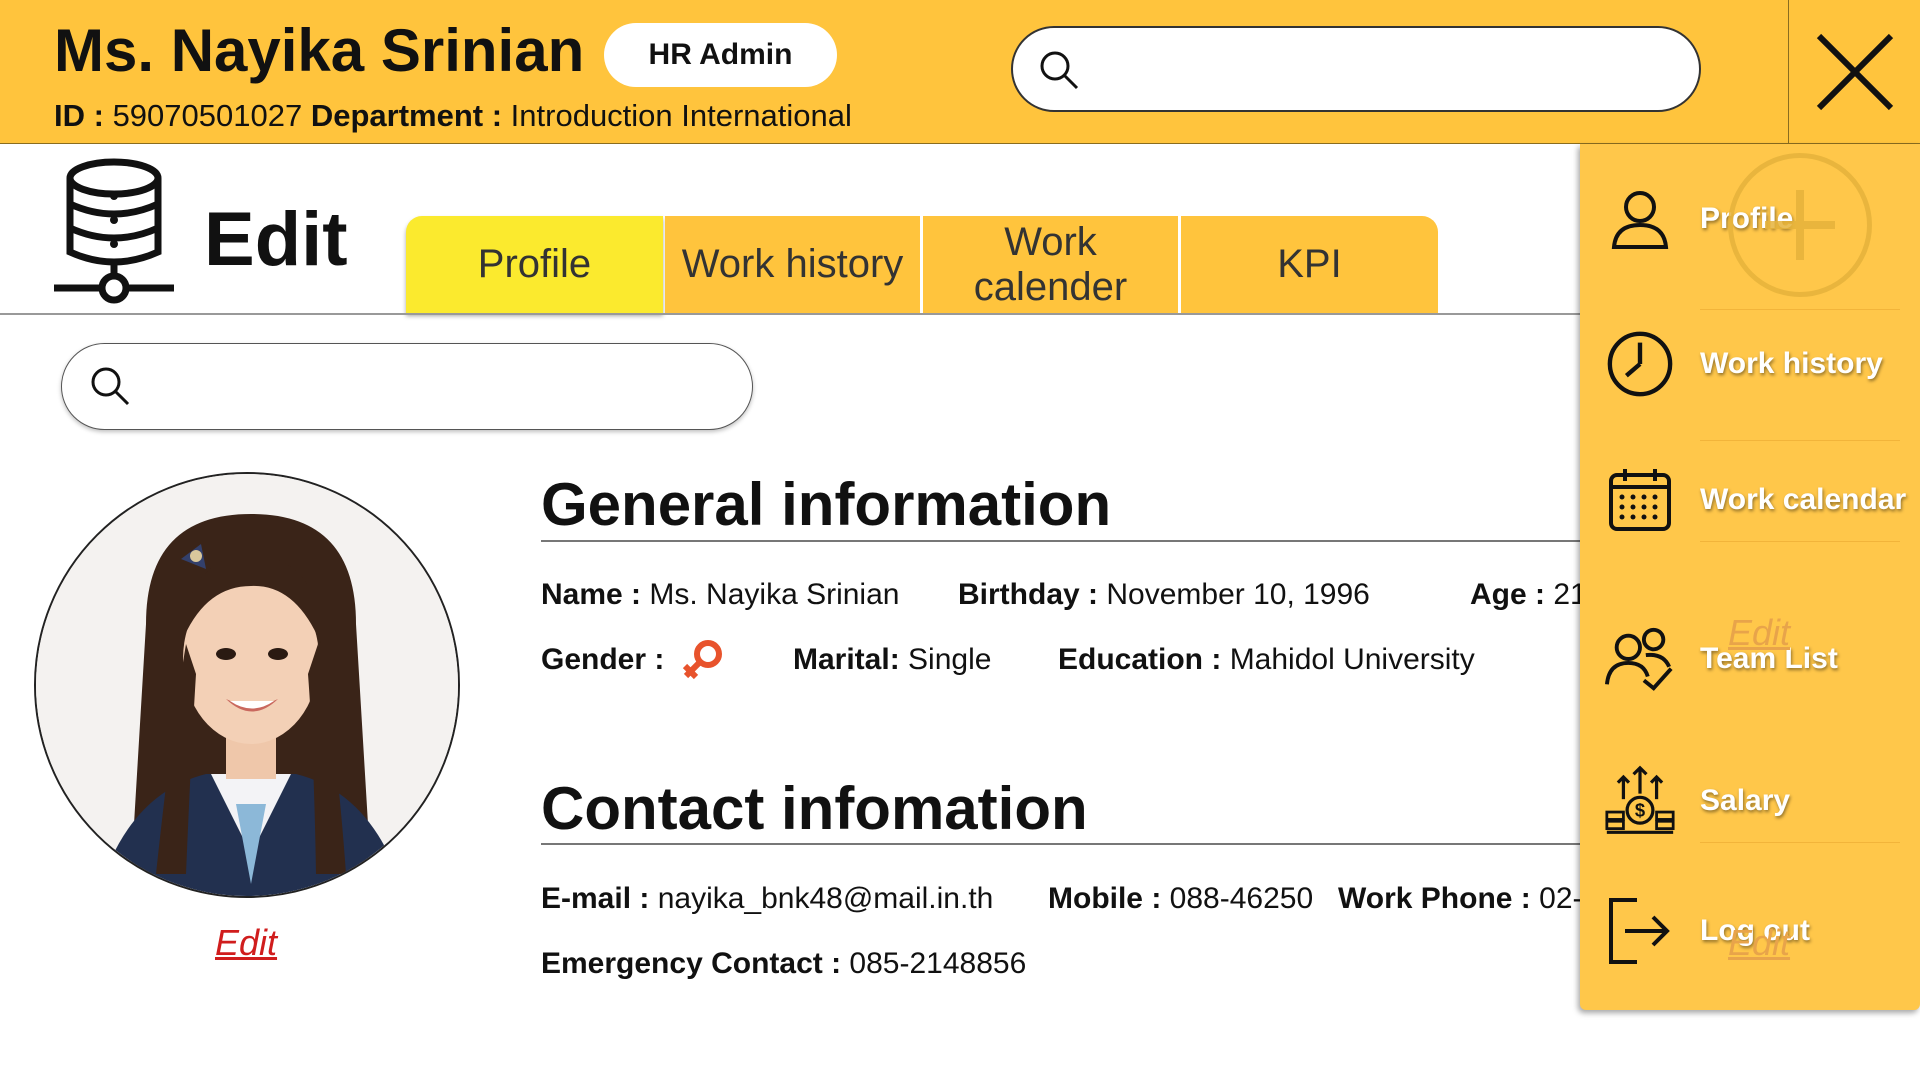  I want to click on email-field: E-mail : nayika_bnk48@mail.in.th, so click(767, 899).